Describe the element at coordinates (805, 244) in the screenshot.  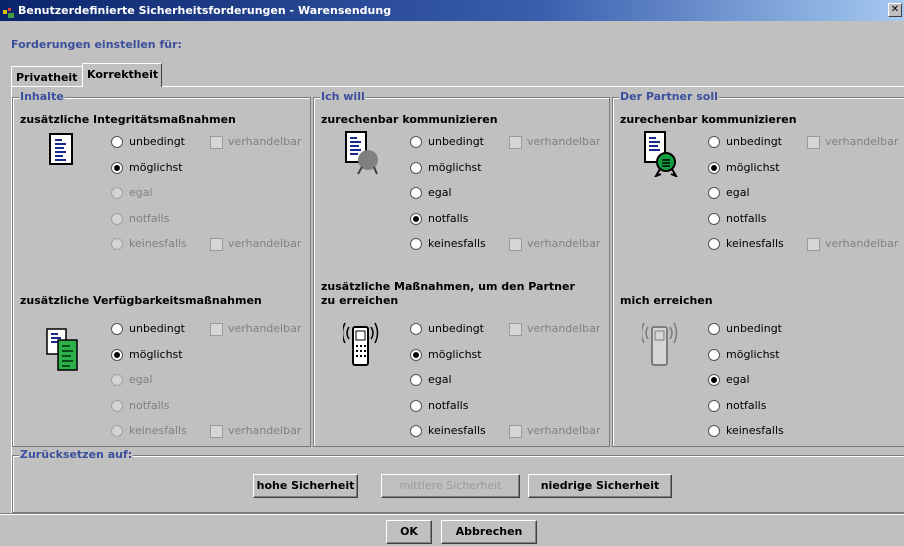
I see `radio-partner-zurechenbar-4: keinesfalls verhandelbar` at that location.